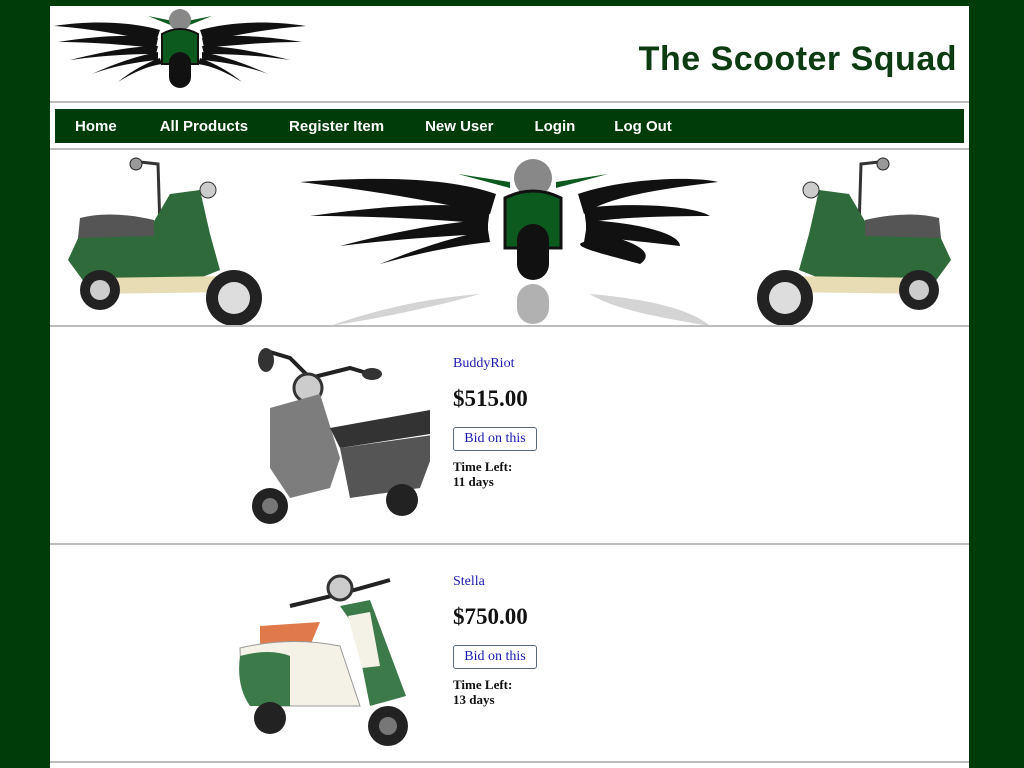 Image resolution: width=1024 pixels, height=768 pixels. Describe the element at coordinates (180, 48) in the screenshot. I see `winged-scooter-logo` at that location.